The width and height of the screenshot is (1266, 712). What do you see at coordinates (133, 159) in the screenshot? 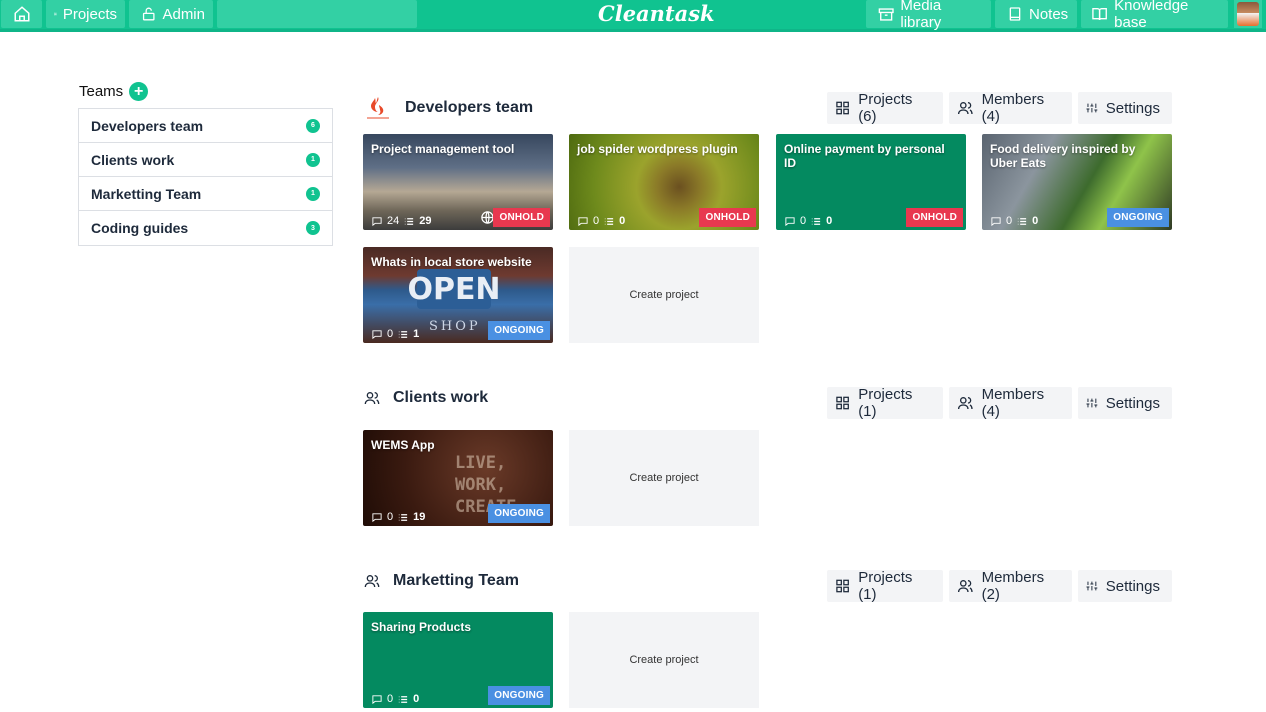
I see `team-item-label: Clients work` at bounding box center [133, 159].